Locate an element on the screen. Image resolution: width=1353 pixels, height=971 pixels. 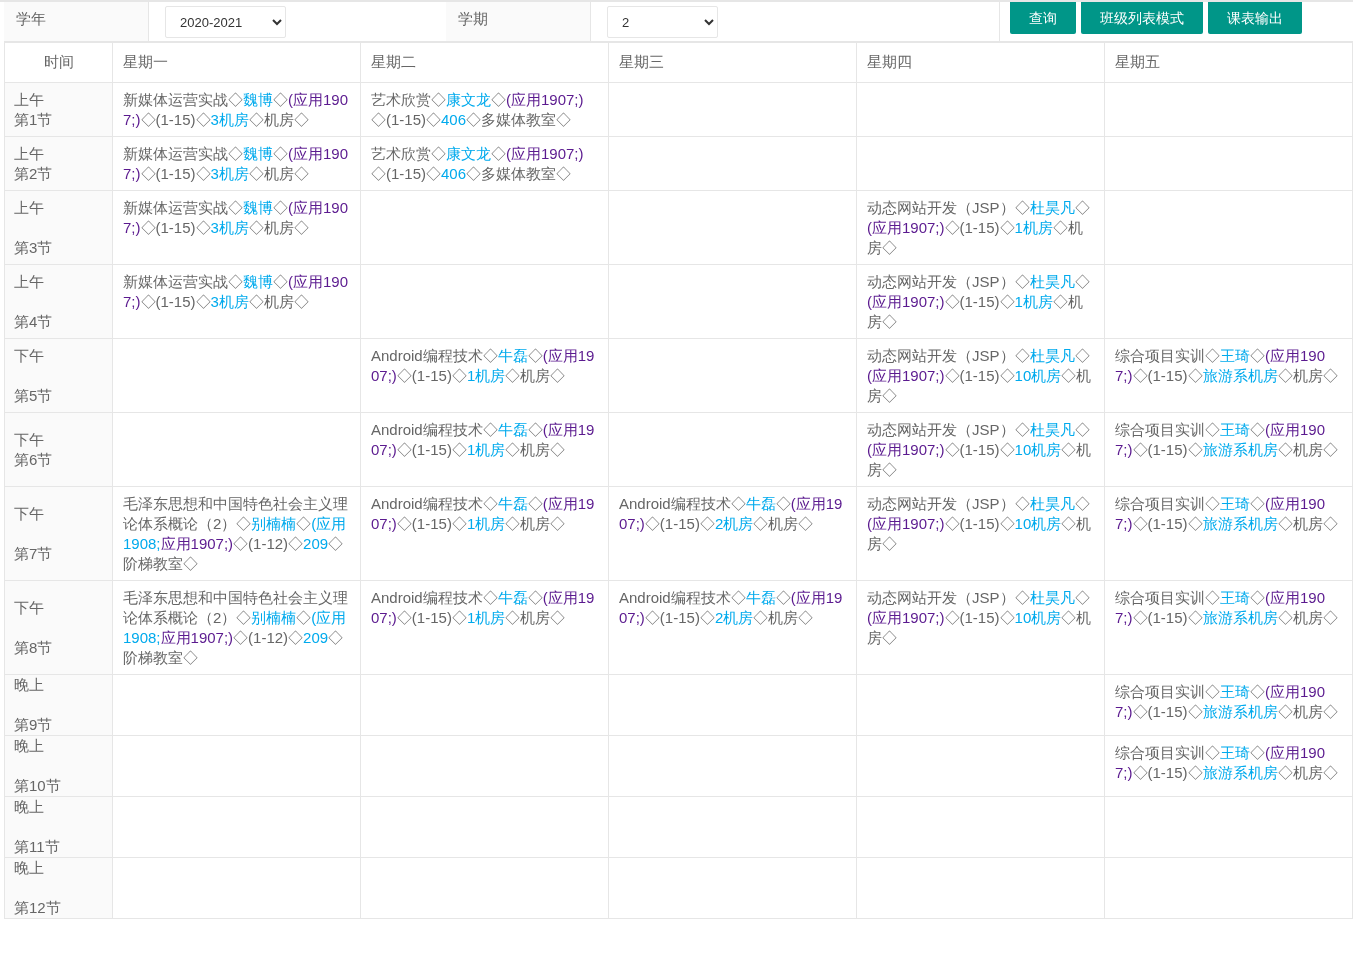
filter-select: 2 is located at coordinates (662, 22).